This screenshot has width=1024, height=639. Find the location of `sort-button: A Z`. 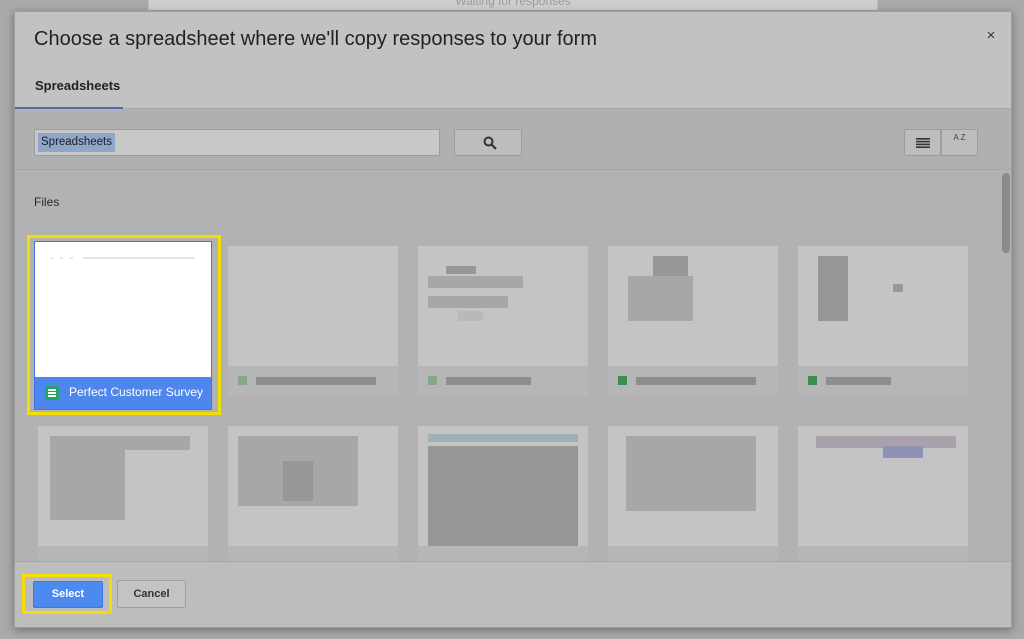

sort-button: A Z is located at coordinates (959, 142).